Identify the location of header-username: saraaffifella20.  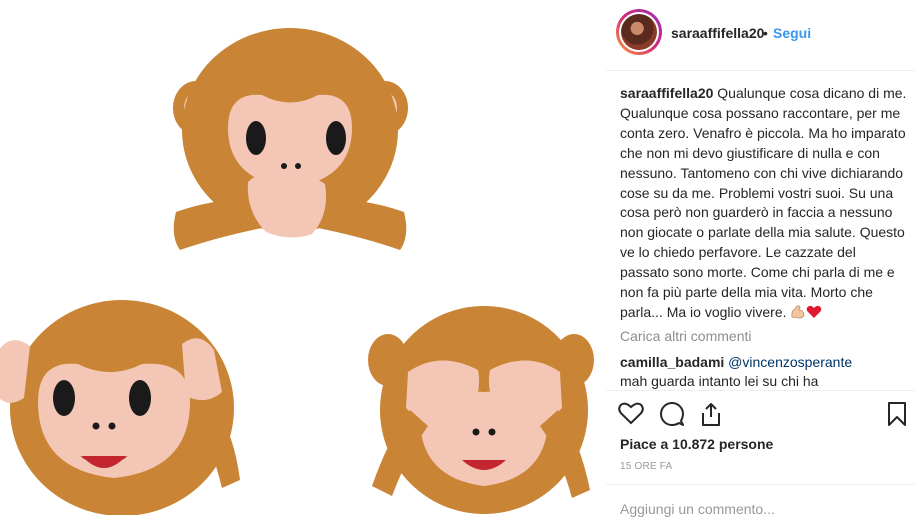
(717, 33).